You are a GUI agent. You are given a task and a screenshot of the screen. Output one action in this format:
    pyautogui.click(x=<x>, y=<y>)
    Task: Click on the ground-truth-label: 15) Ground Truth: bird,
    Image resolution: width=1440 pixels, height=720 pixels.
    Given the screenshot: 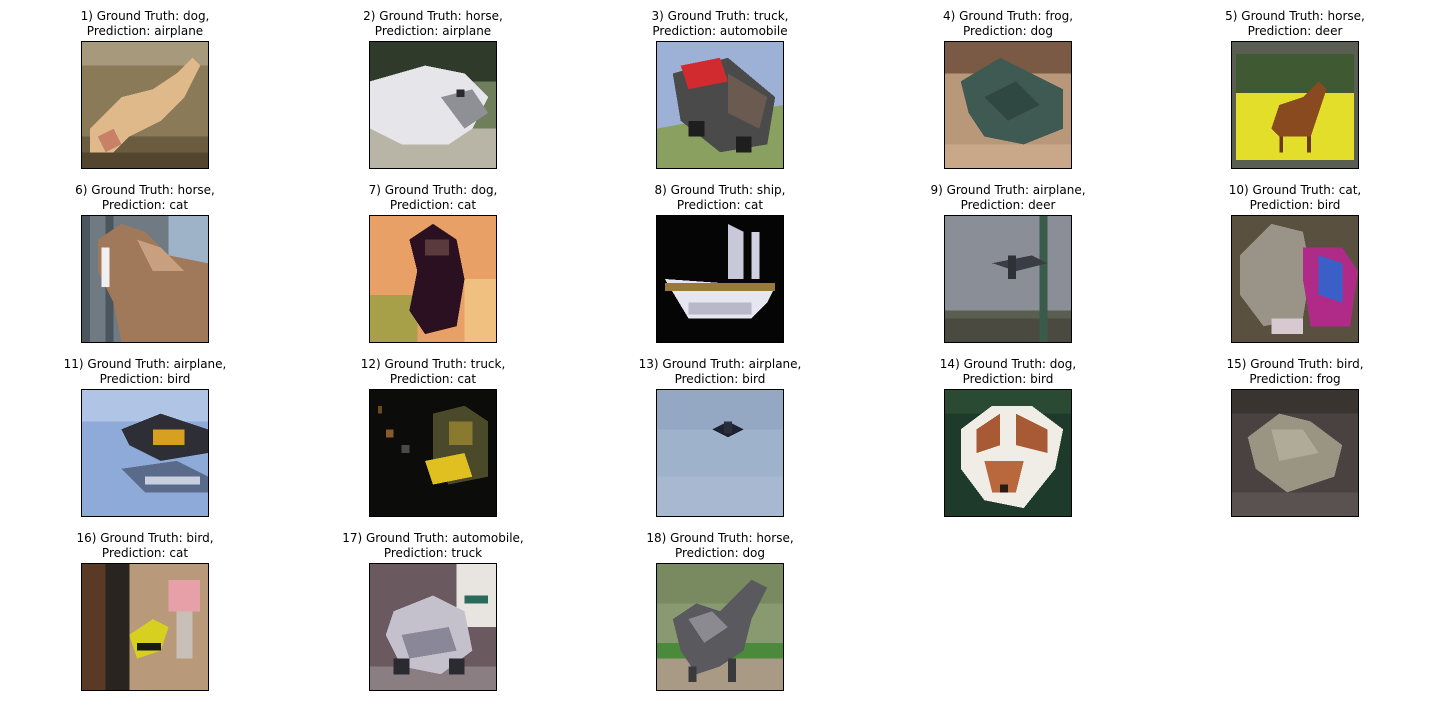 What is the action you would take?
    pyautogui.click(x=1295, y=364)
    